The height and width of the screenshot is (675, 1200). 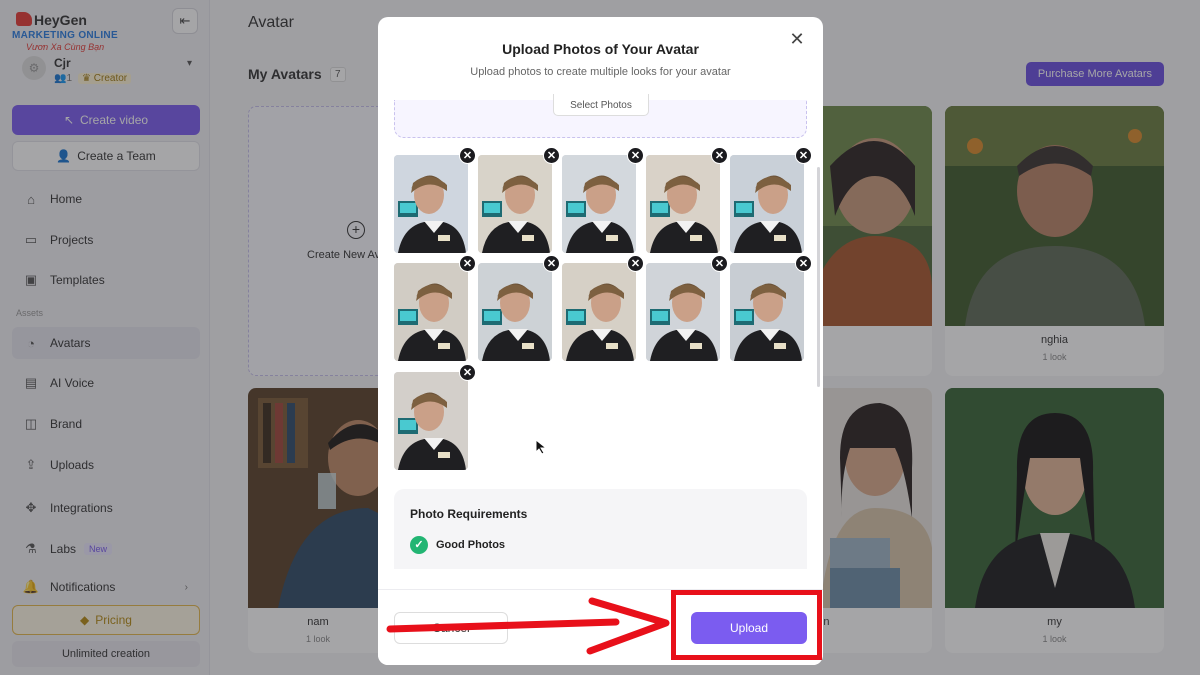 I want to click on check-circle-icon: ✓, so click(x=419, y=545).